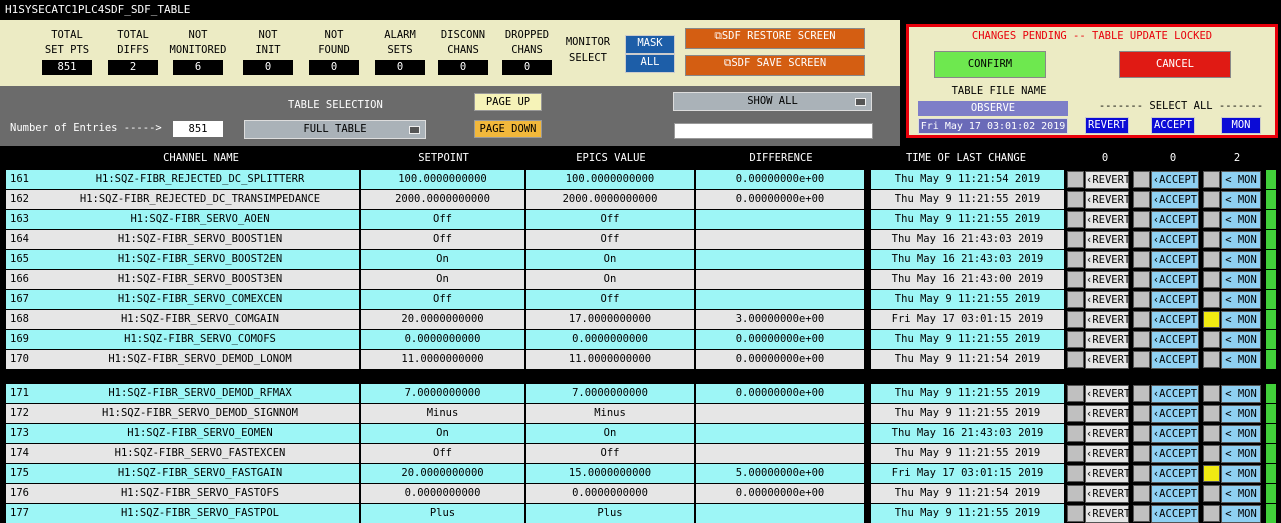 This screenshot has width=1281, height=523. I want to click on sdf-restore-screen-button: ⧉SDF RESTORE SCREEN, so click(775, 38).